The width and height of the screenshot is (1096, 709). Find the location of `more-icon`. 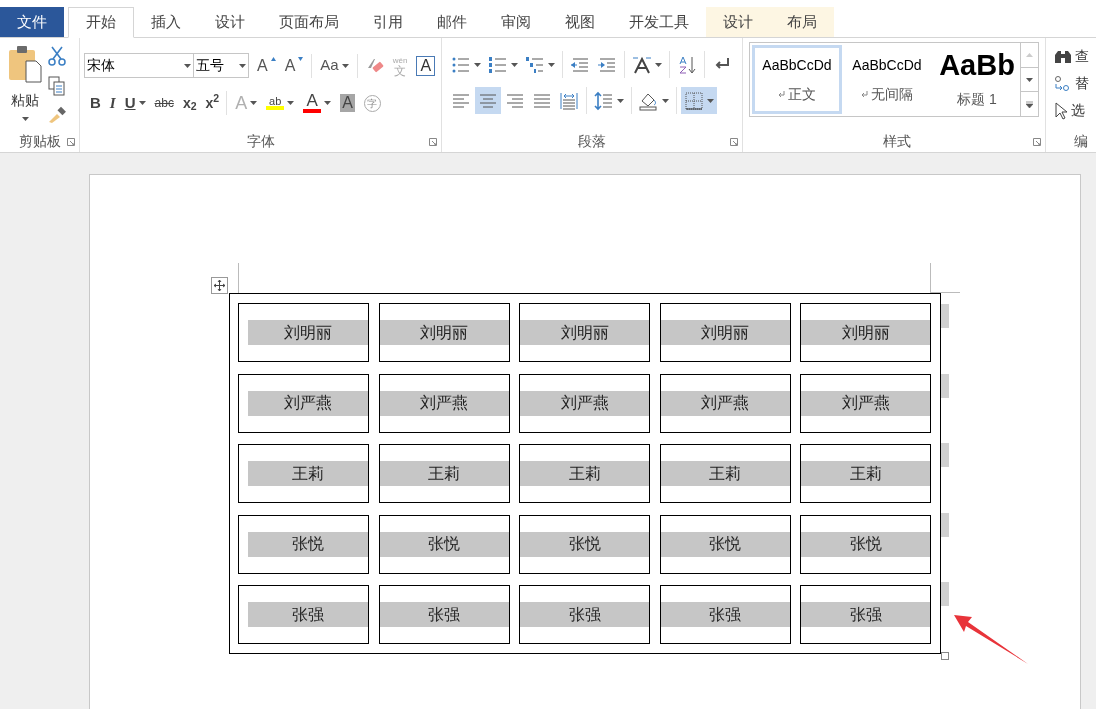

more-icon is located at coordinates (1029, 104).